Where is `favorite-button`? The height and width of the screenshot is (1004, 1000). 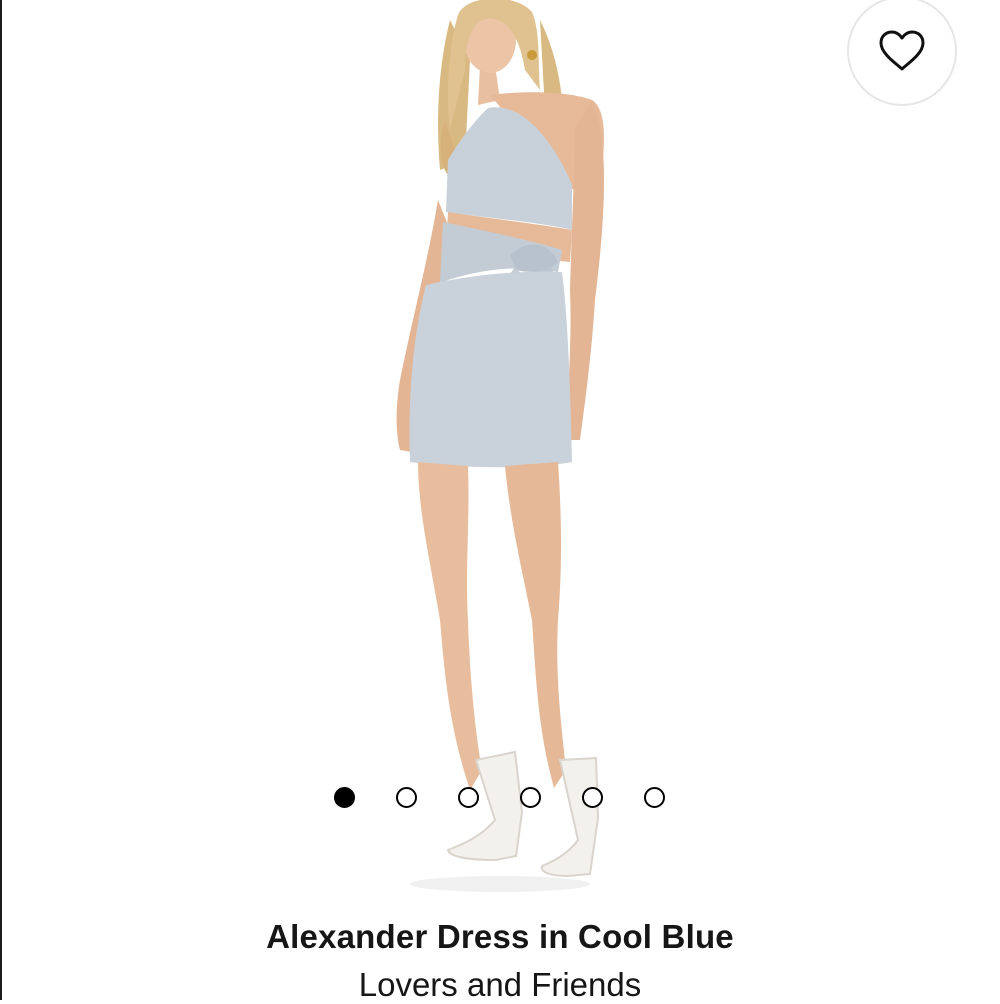
favorite-button is located at coordinates (902, 53).